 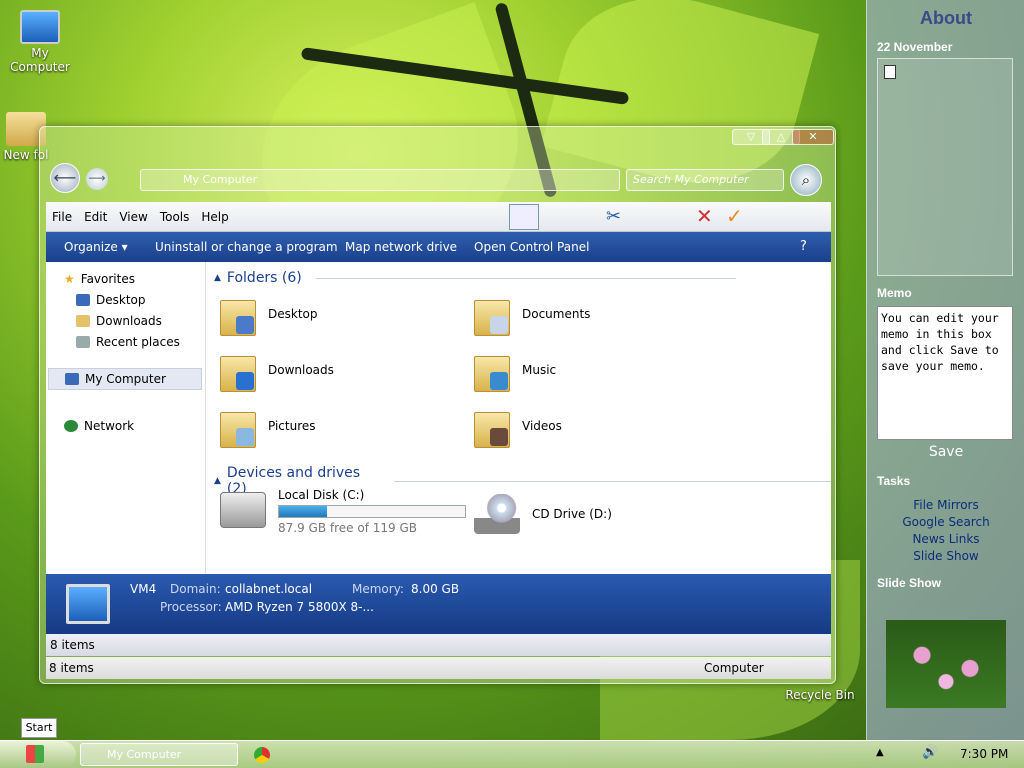 I want to click on note-icon, so click(x=890, y=72).